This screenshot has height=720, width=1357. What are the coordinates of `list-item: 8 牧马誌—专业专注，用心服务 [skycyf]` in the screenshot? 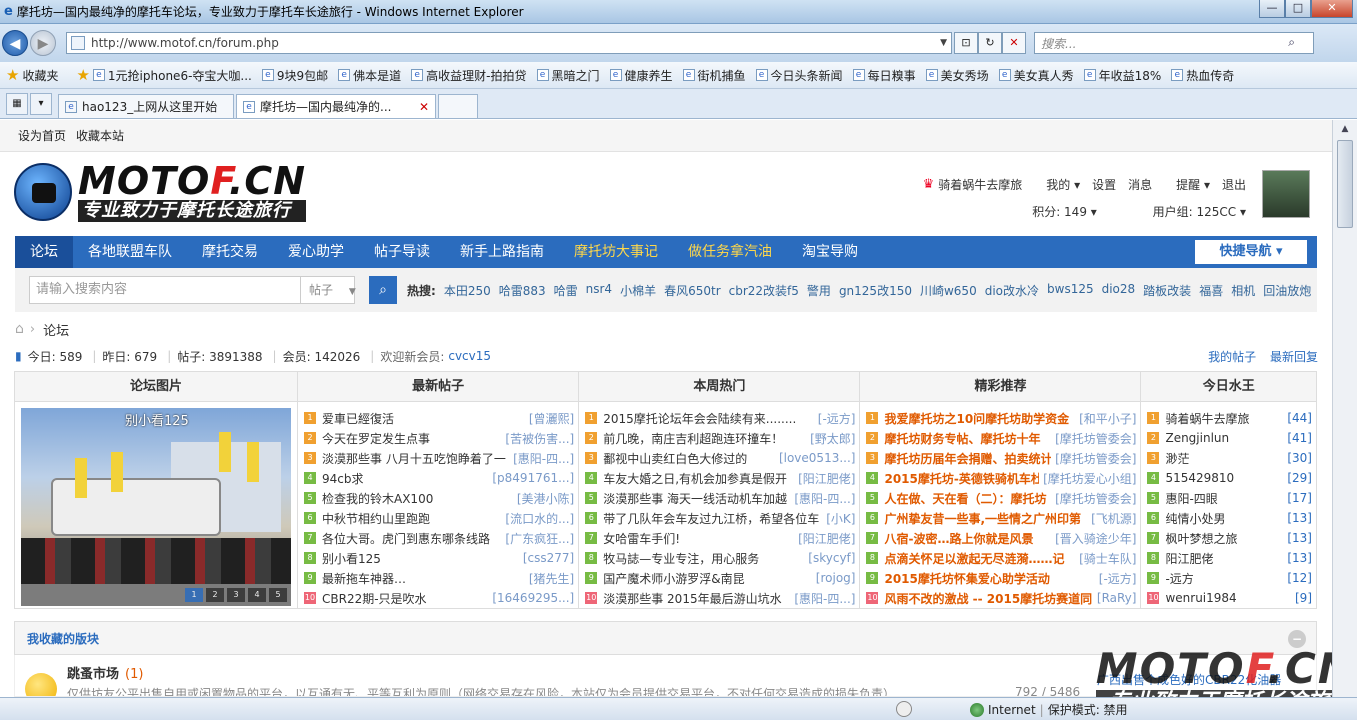 It's located at (720, 558).